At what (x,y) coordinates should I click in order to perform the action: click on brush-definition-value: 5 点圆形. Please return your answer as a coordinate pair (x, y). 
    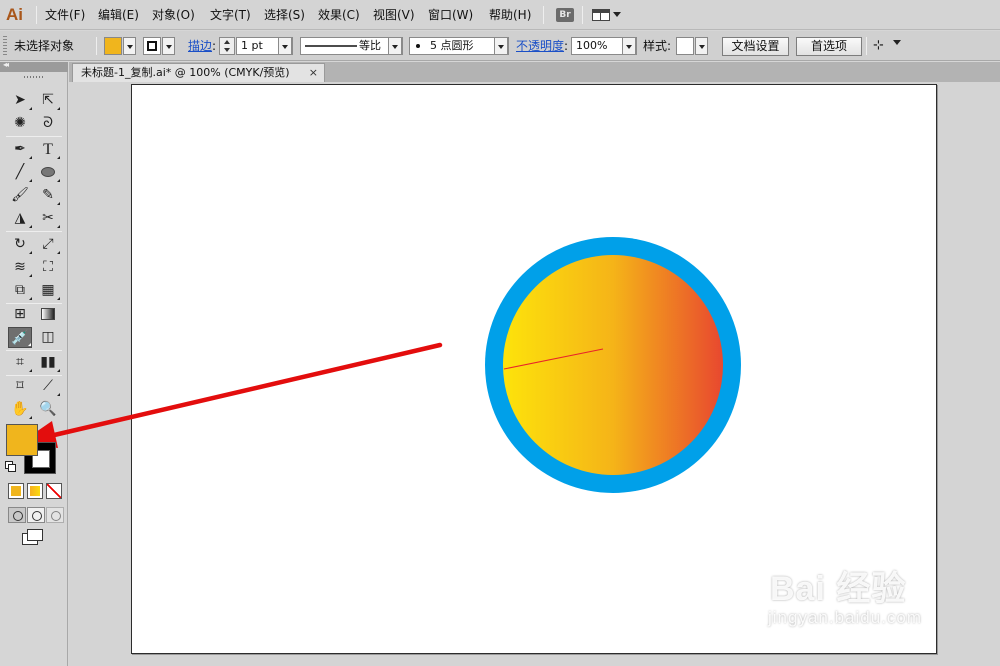
    Looking at the image, I should click on (452, 45).